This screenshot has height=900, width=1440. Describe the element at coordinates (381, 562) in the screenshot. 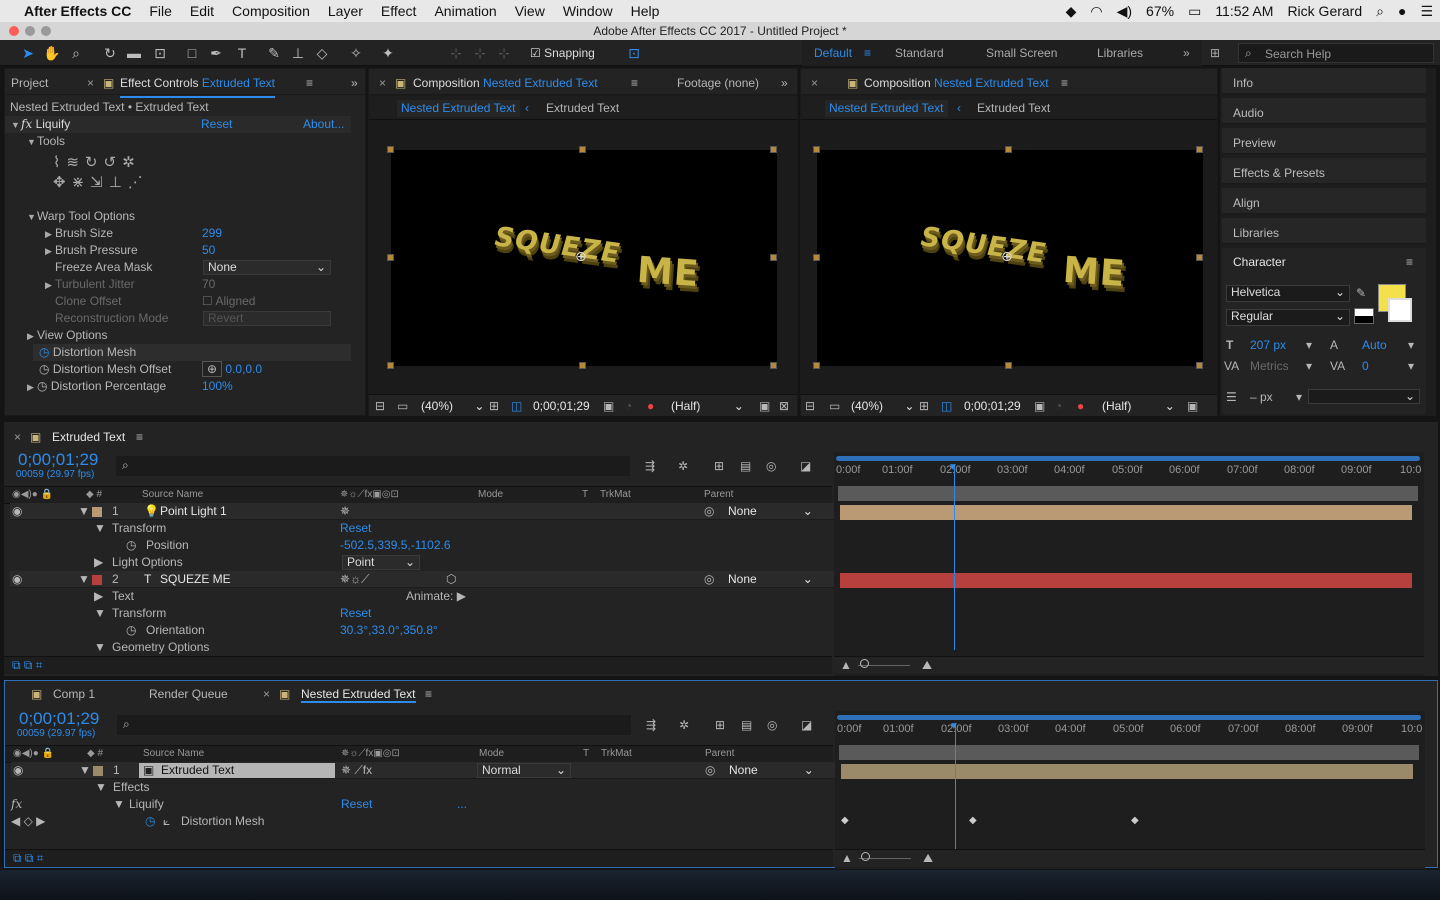

I see `light-type-select: Point ⌄` at that location.